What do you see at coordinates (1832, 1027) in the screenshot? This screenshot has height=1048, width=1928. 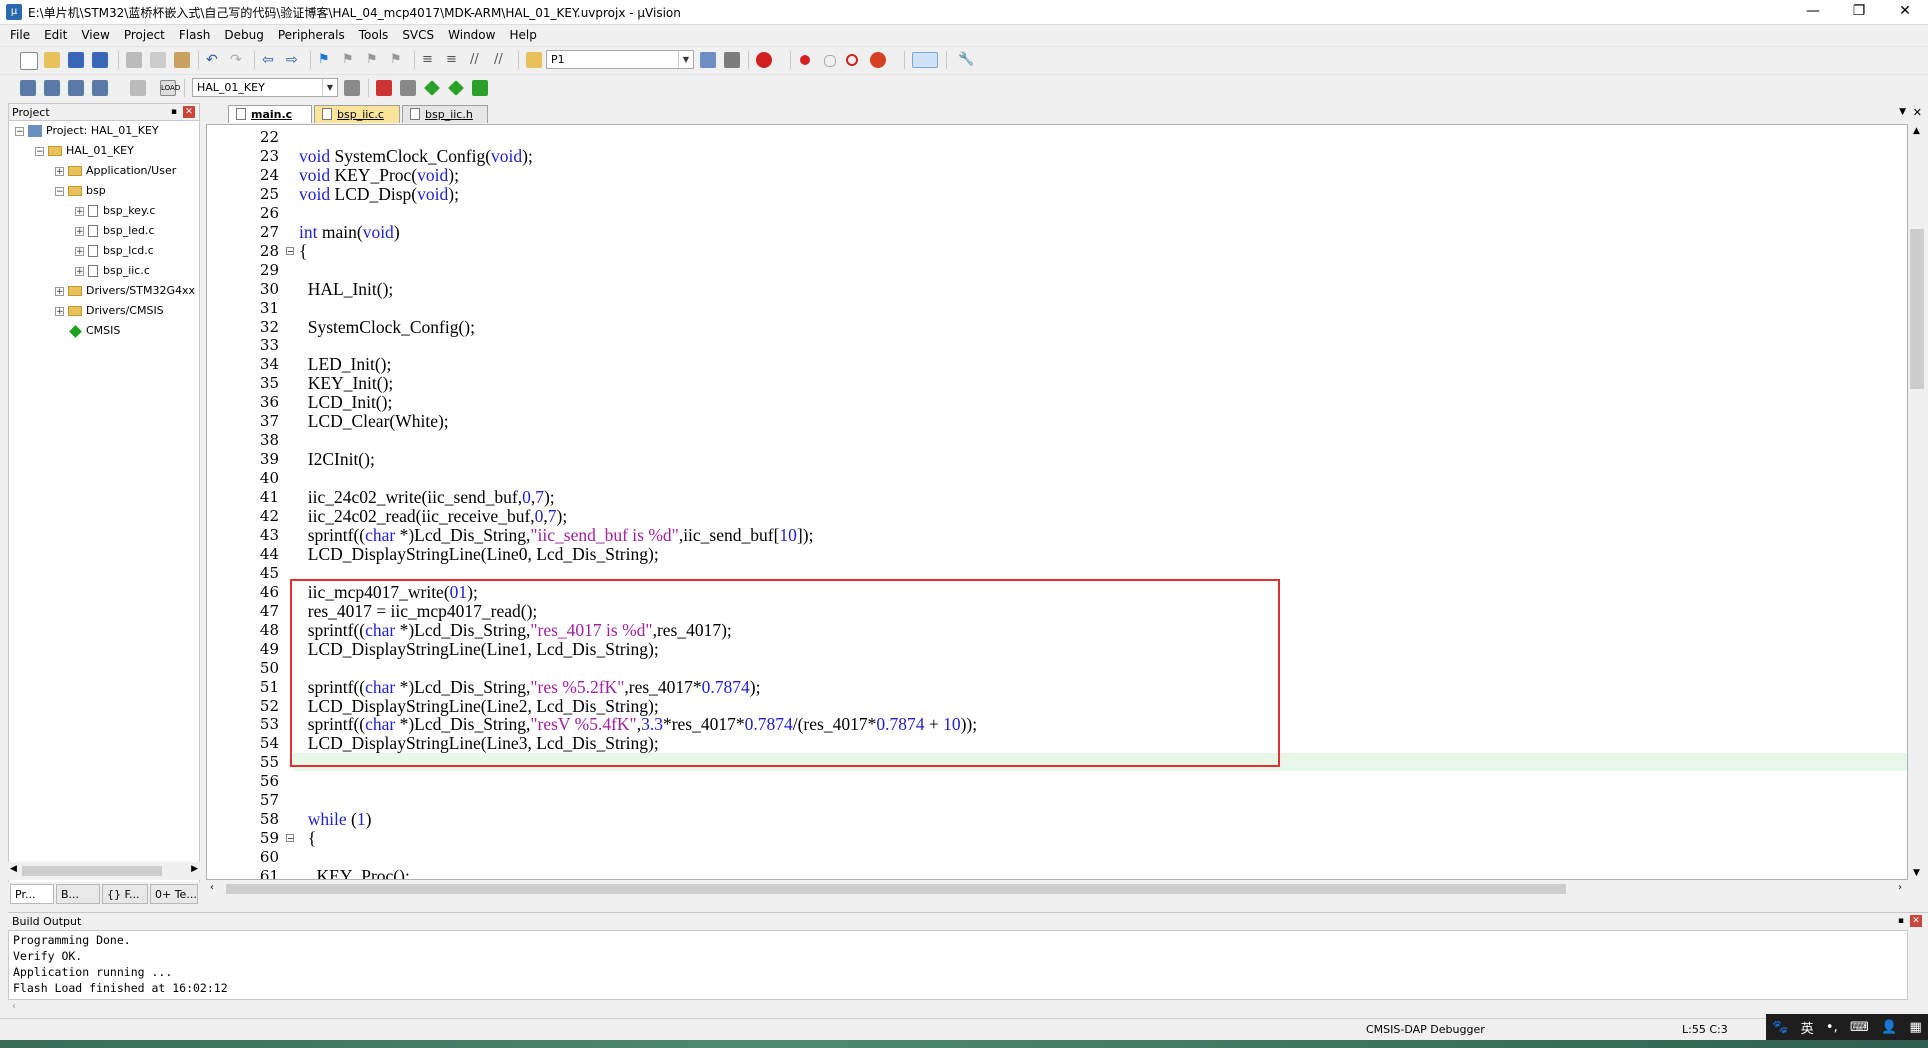 I see `punctuation-icon: •,` at bounding box center [1832, 1027].